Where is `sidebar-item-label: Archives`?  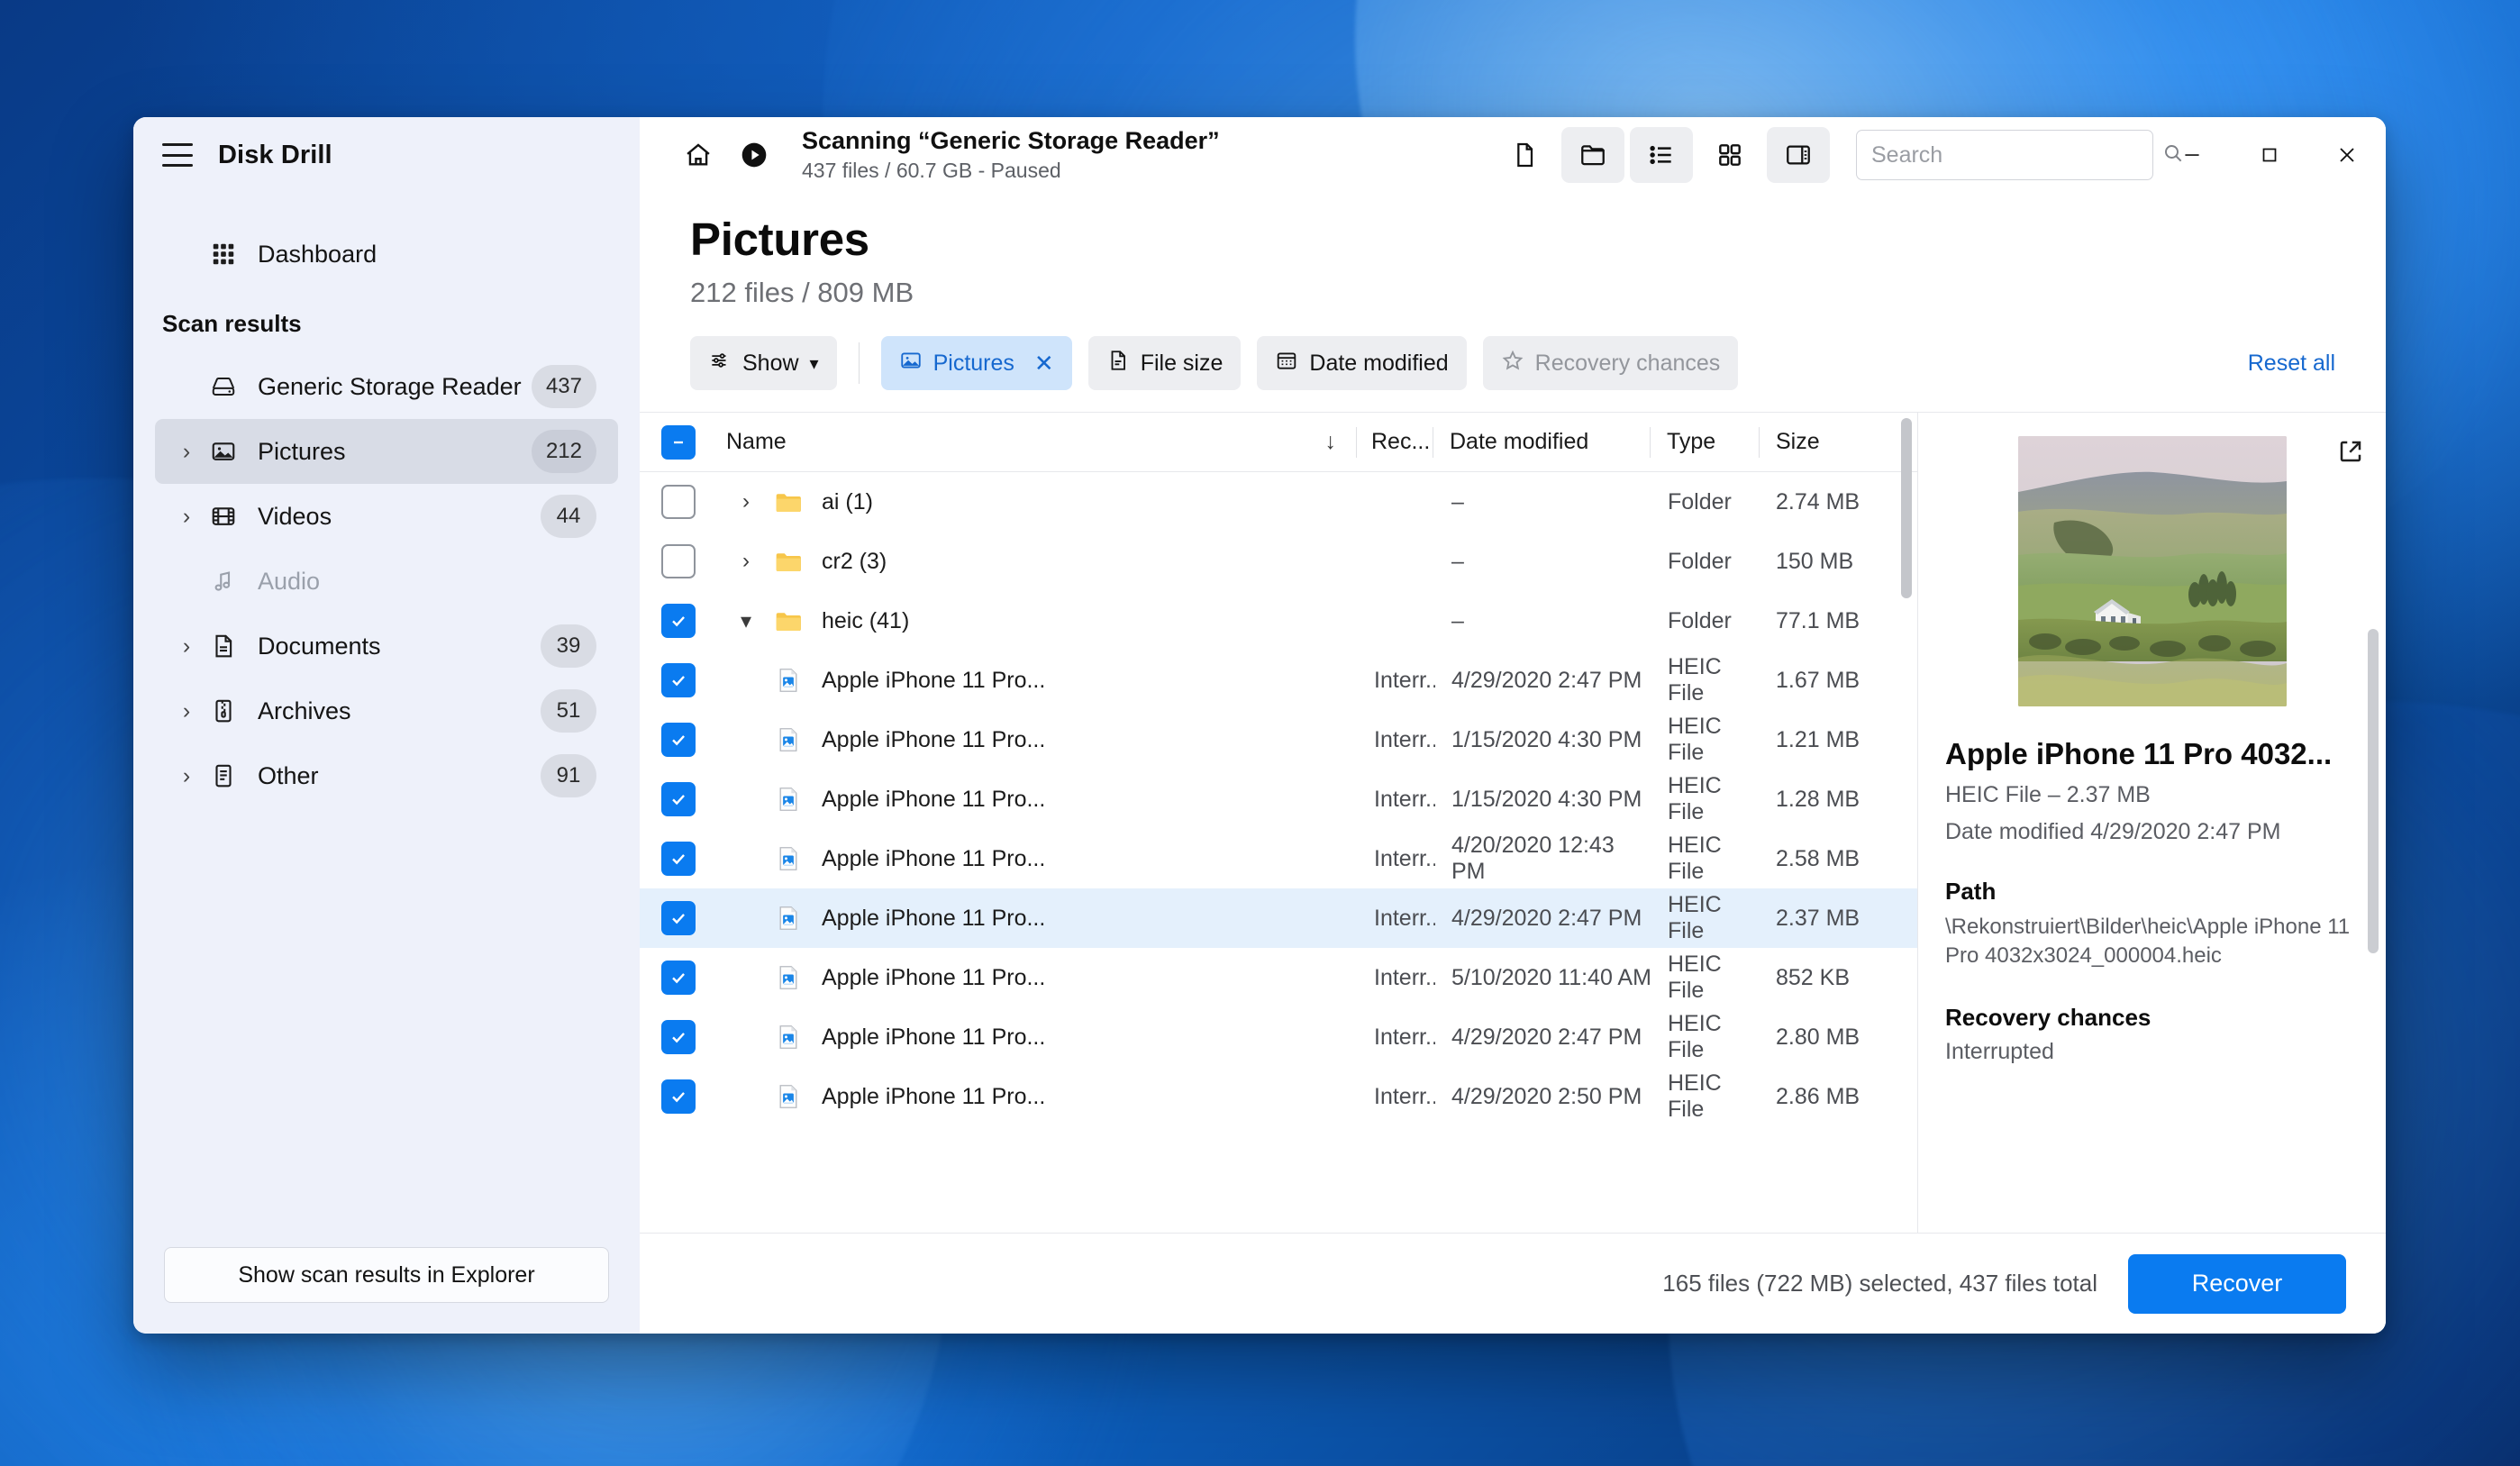
sidebar-item-label: Archives is located at coordinates (304, 710).